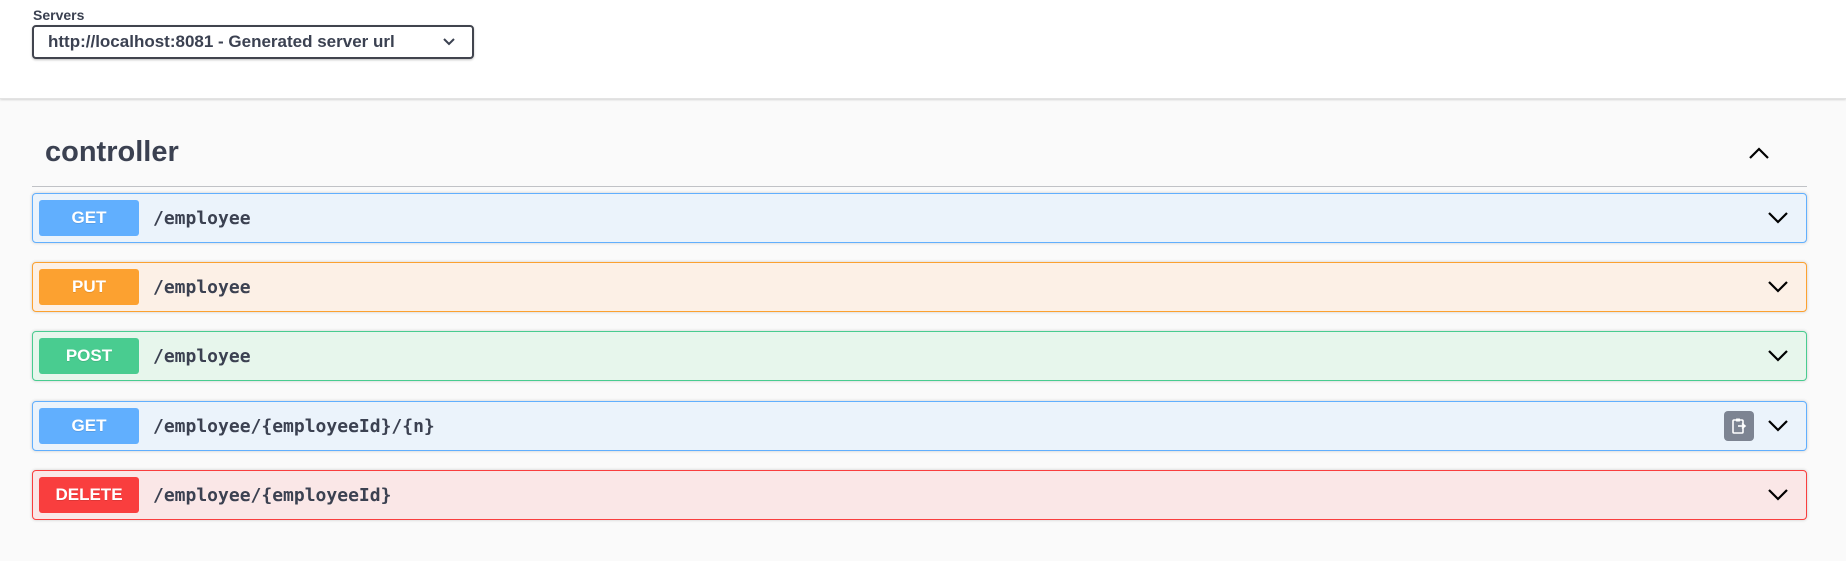 The image size is (1846, 561). I want to click on method-badge: POST, so click(89, 356).